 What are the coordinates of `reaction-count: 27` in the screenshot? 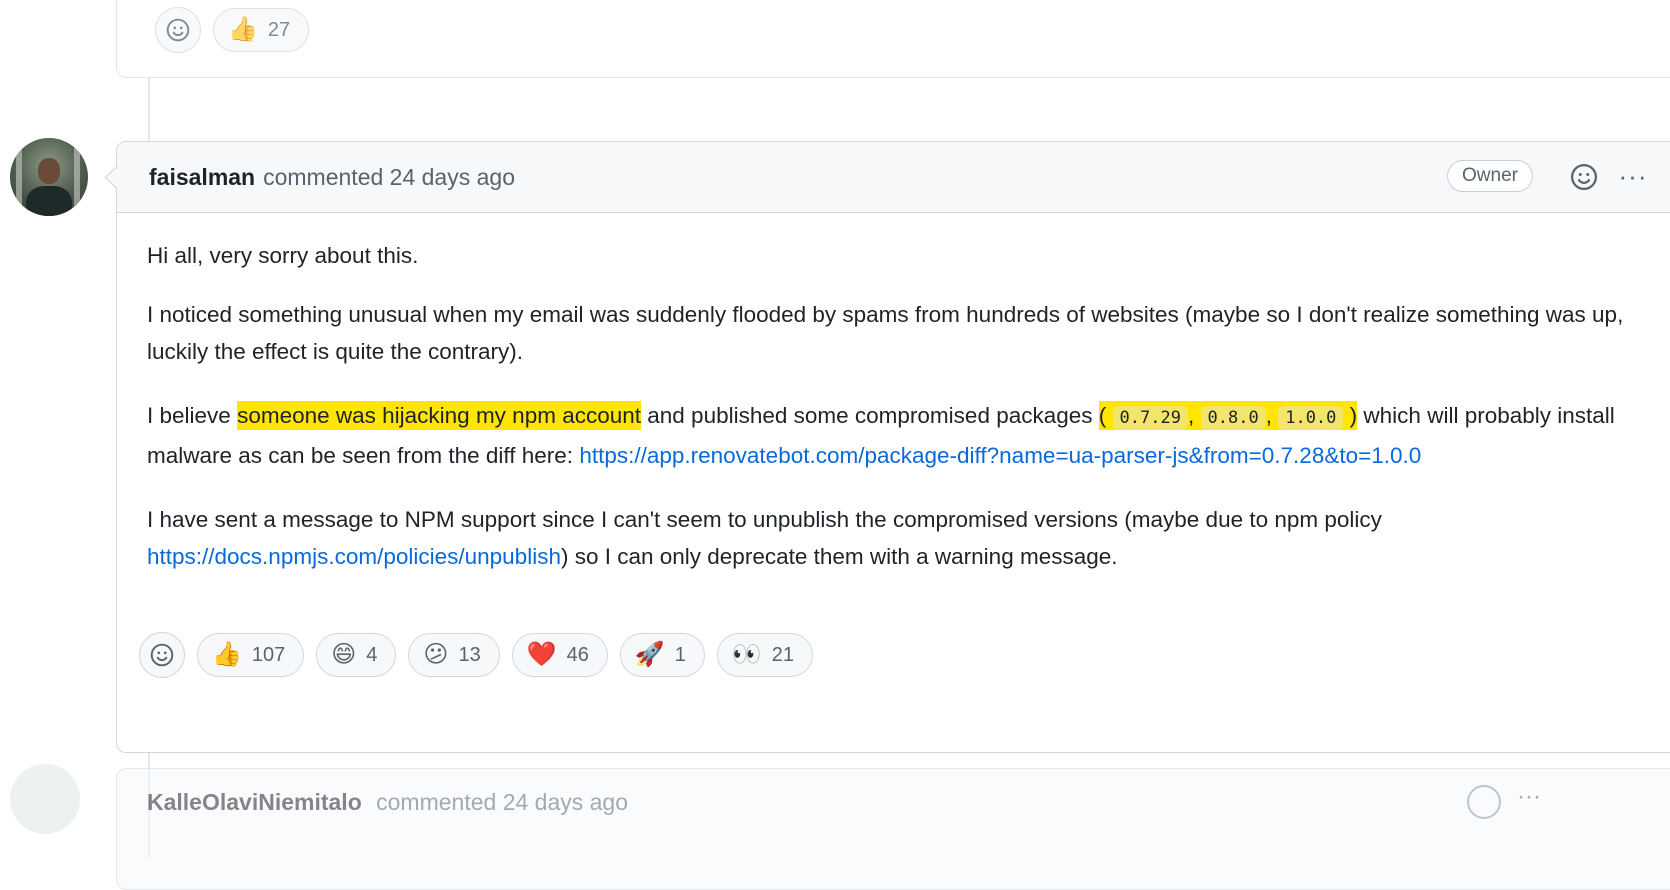 It's located at (279, 29).